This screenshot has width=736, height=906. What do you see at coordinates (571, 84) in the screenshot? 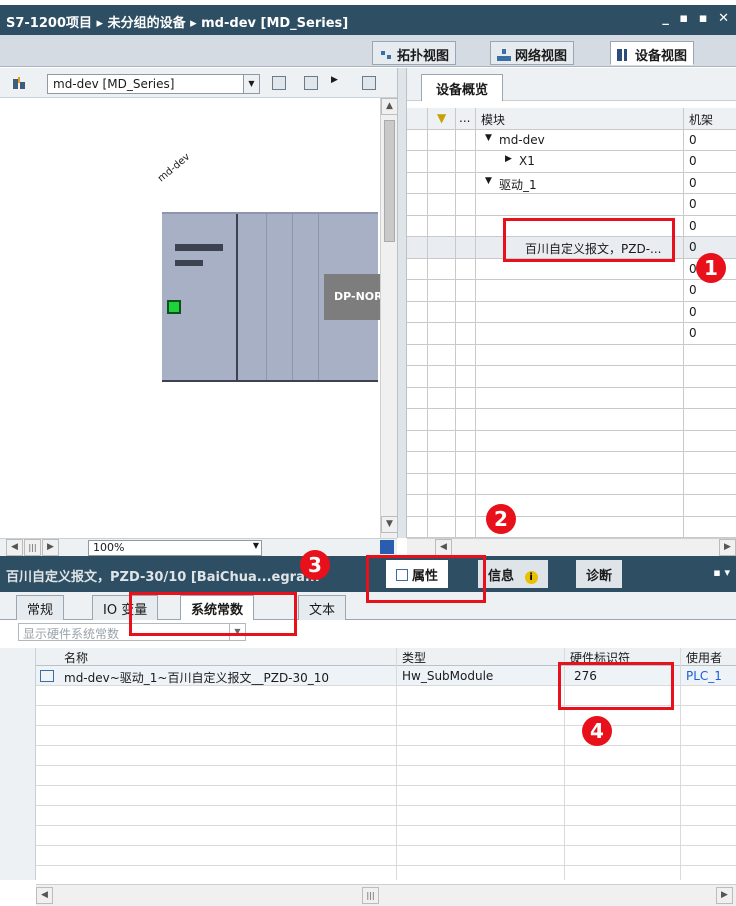
I see `device-overview-header: 设备概览` at bounding box center [571, 84].